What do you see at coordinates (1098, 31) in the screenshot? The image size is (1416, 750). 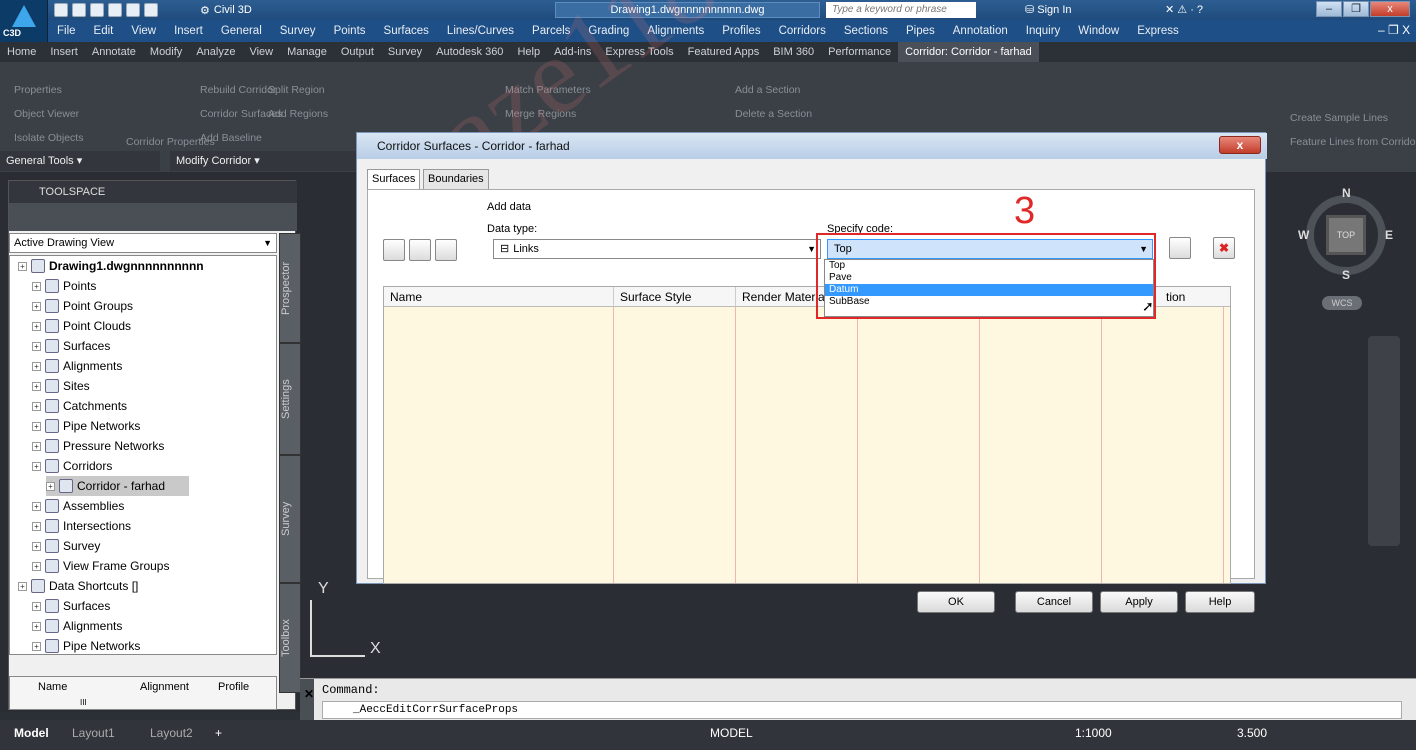 I see `menu-window: Window` at bounding box center [1098, 31].